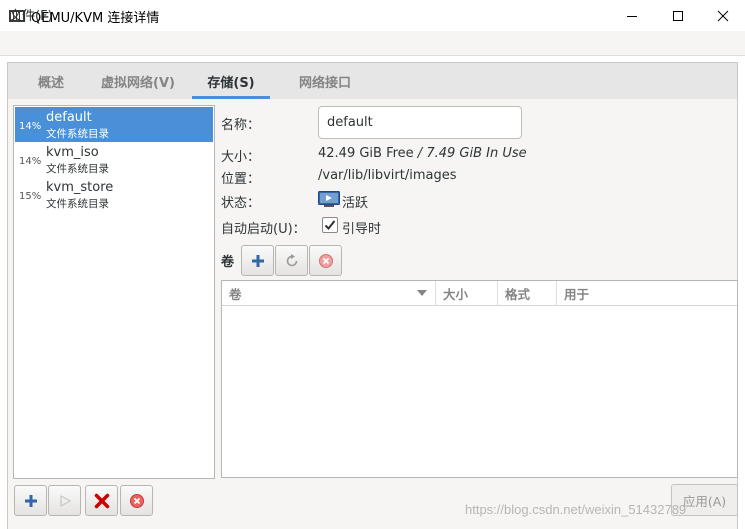  I want to click on maximize-icon, so click(678, 15).